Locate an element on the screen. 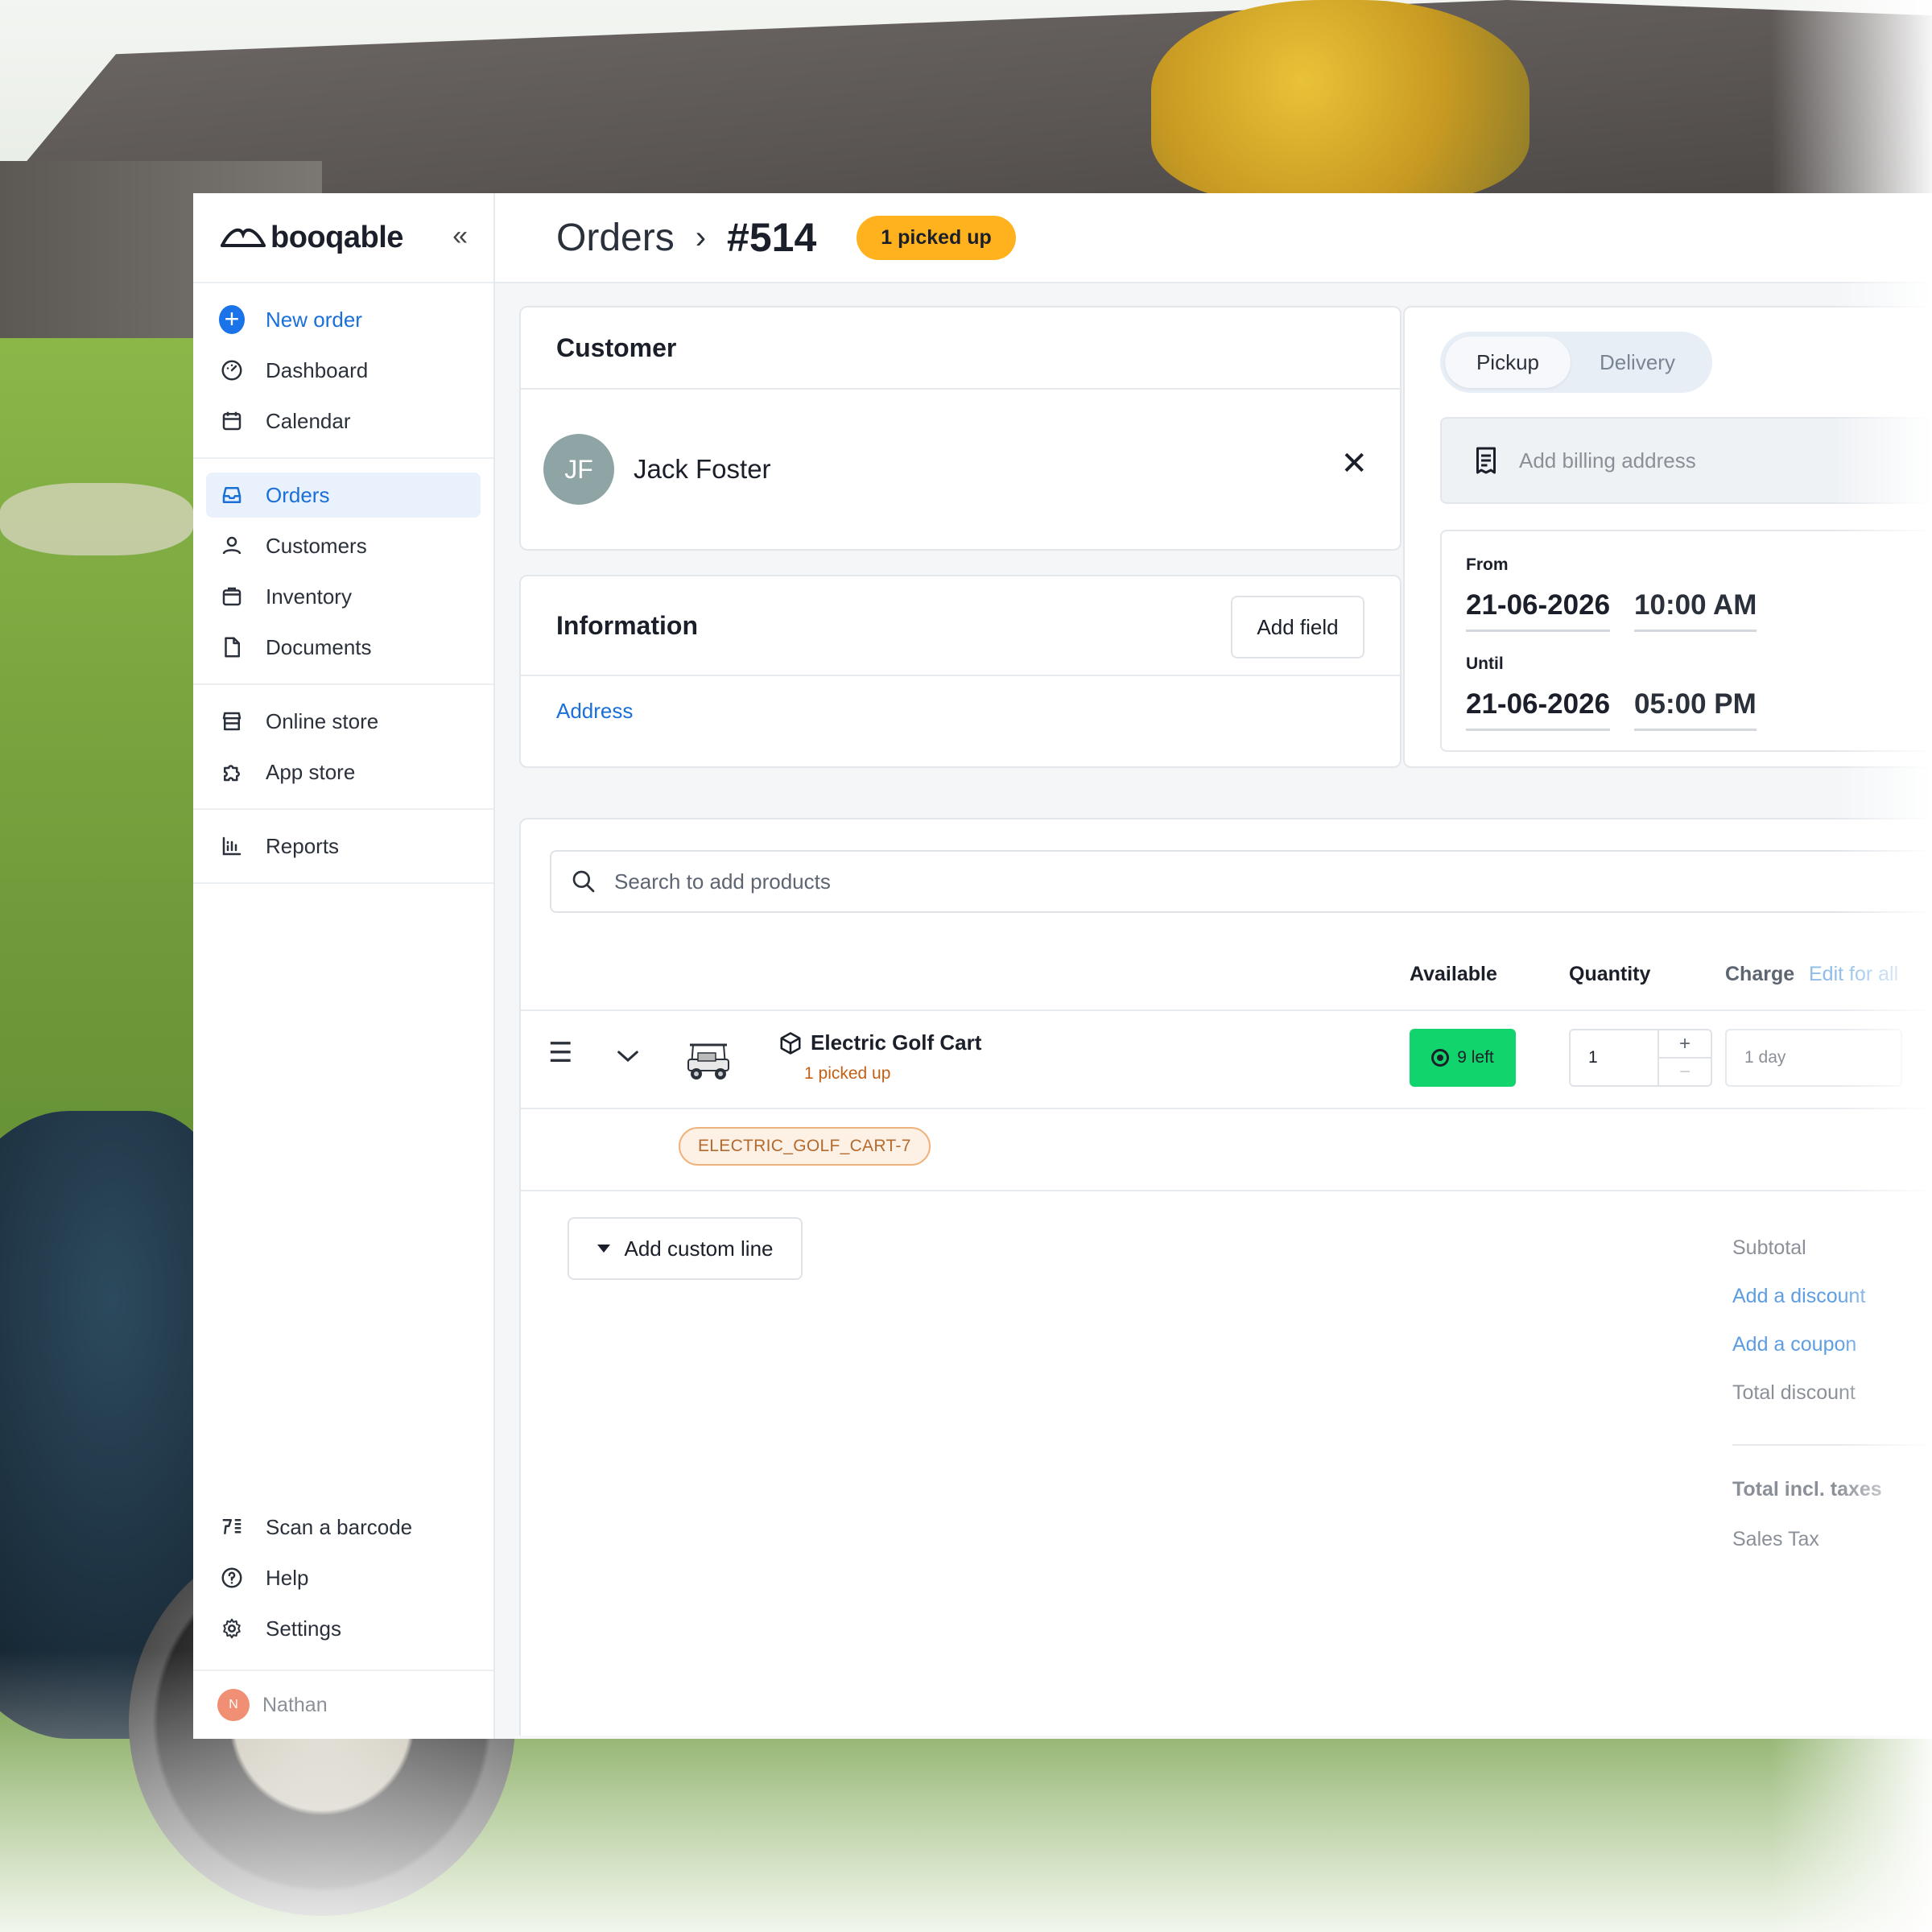 The width and height of the screenshot is (1932, 1932). from-date-field: 21-06-2026 is located at coordinates (1538, 610).